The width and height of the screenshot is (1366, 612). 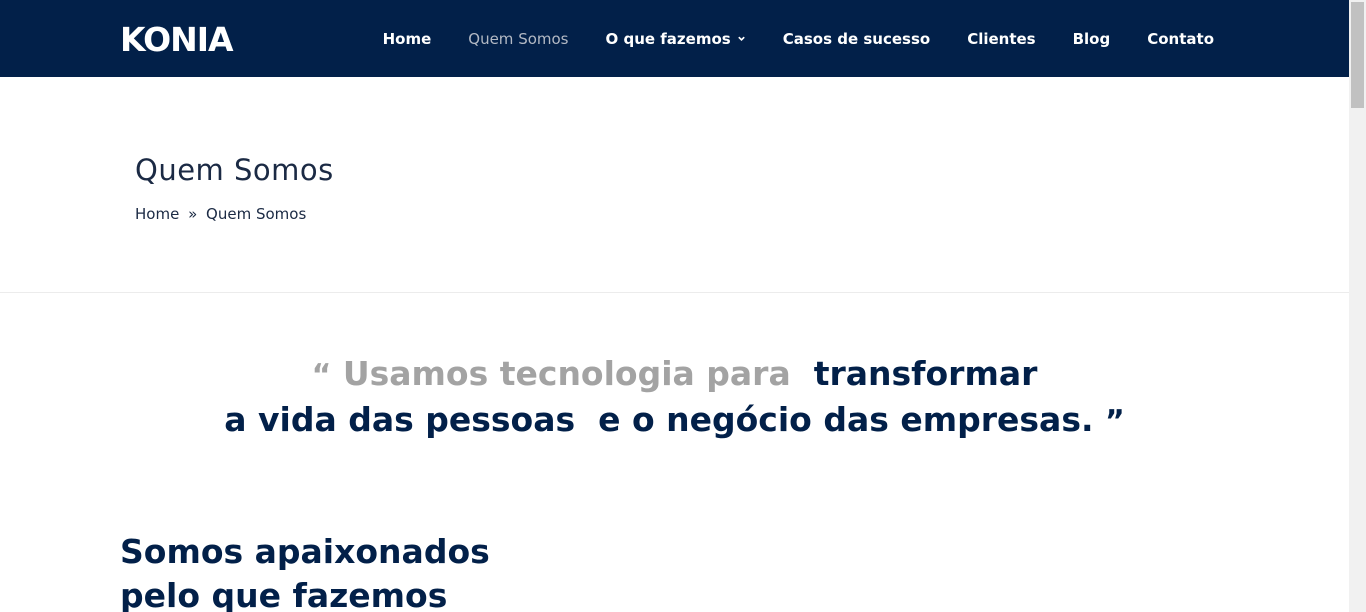 I want to click on chevron-down-icon, so click(x=741, y=38).